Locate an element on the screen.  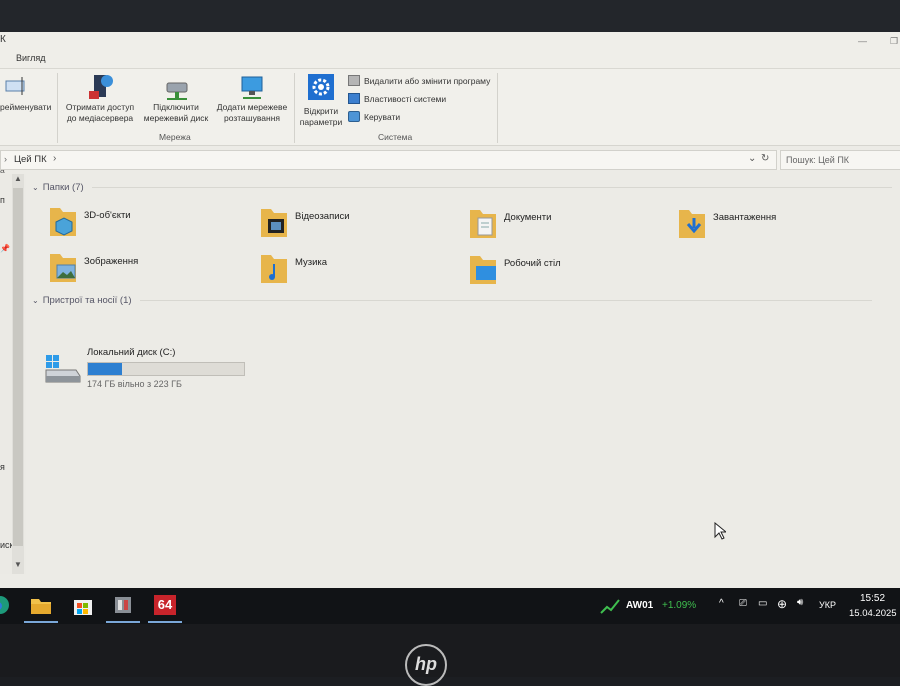
folder-item: 3D-об'єкти is located at coordinates (148, 224).